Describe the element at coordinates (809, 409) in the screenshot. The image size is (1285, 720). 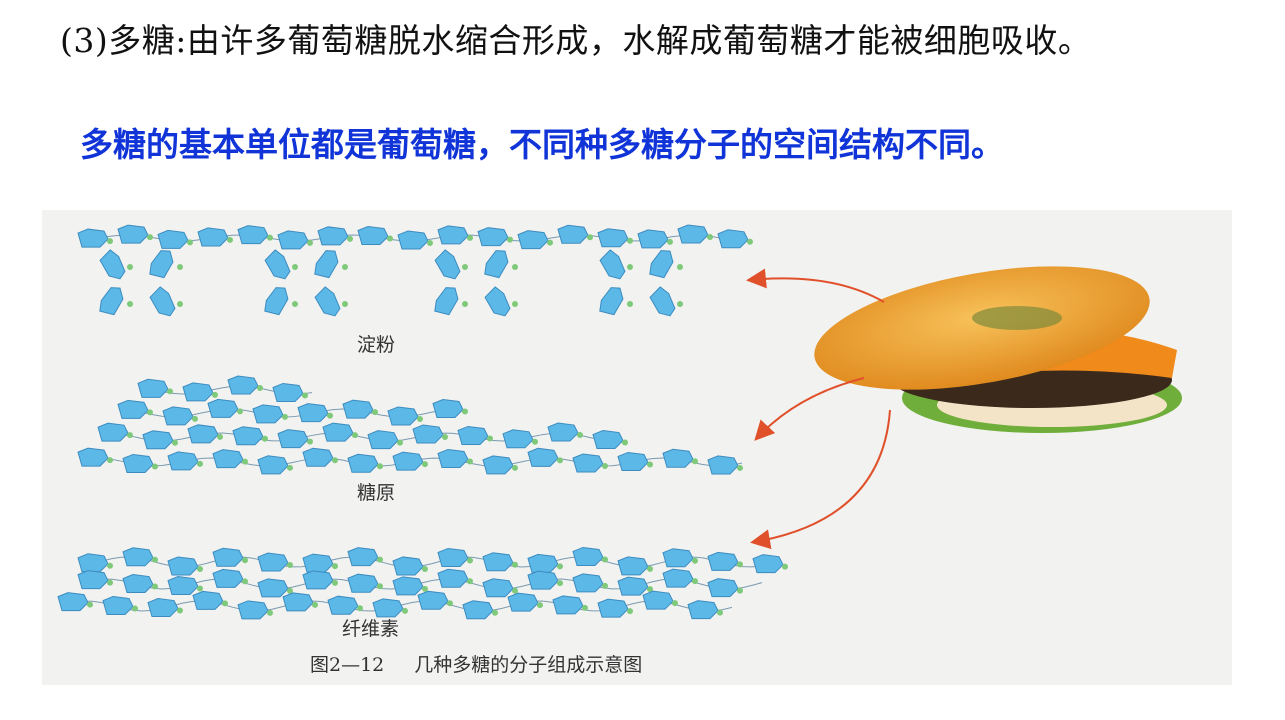
I see `arrow-to-glycogen` at that location.